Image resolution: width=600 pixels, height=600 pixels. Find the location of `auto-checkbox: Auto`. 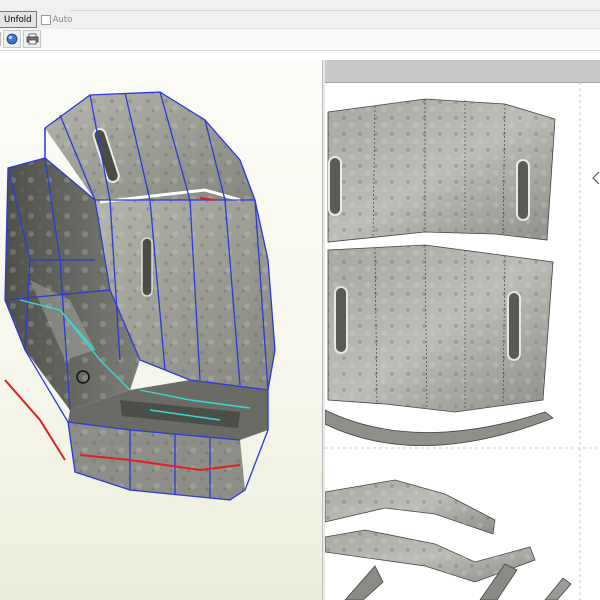

auto-checkbox: Auto is located at coordinates (56, 19).